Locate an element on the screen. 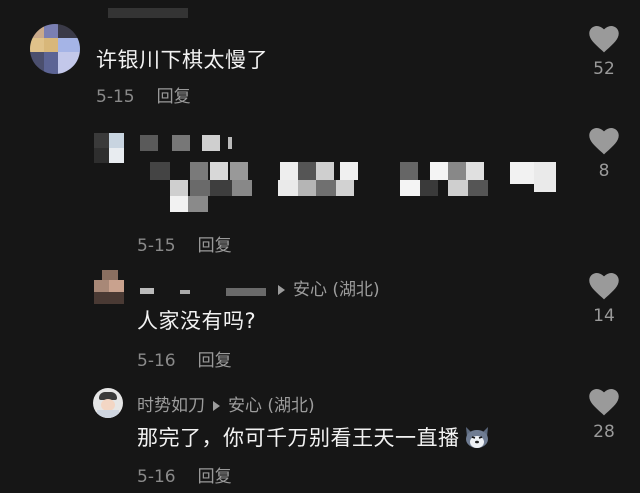 Image resolution: width=640 pixels, height=493 pixels. username-text: 时势如刀 is located at coordinates (171, 406).